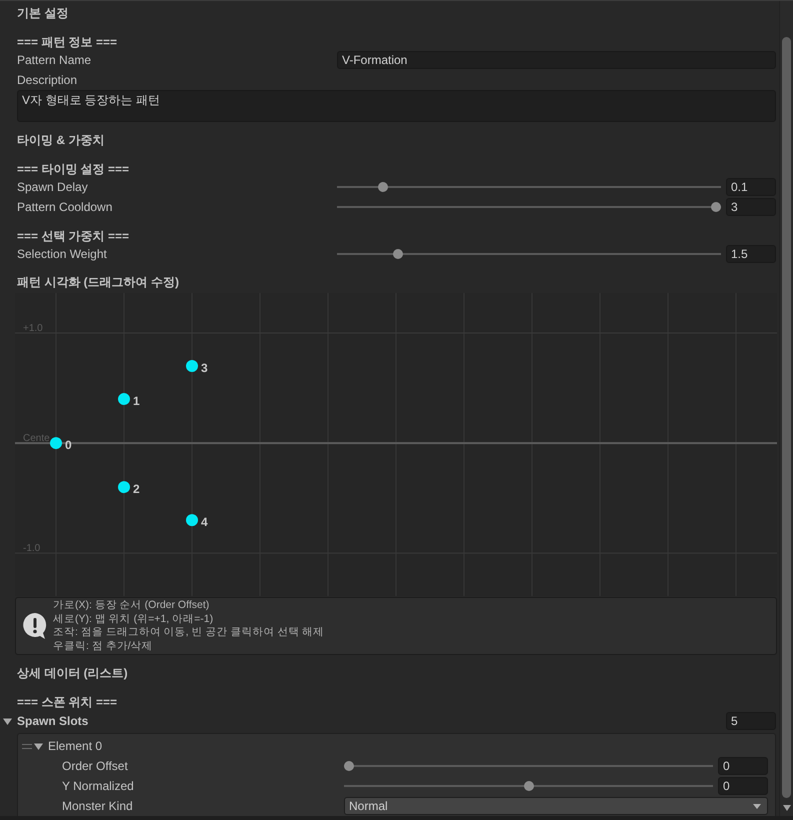 The image size is (793, 820). Describe the element at coordinates (396, 106) in the screenshot. I see `text-area: V자 형태로 등장하는 패턴` at that location.